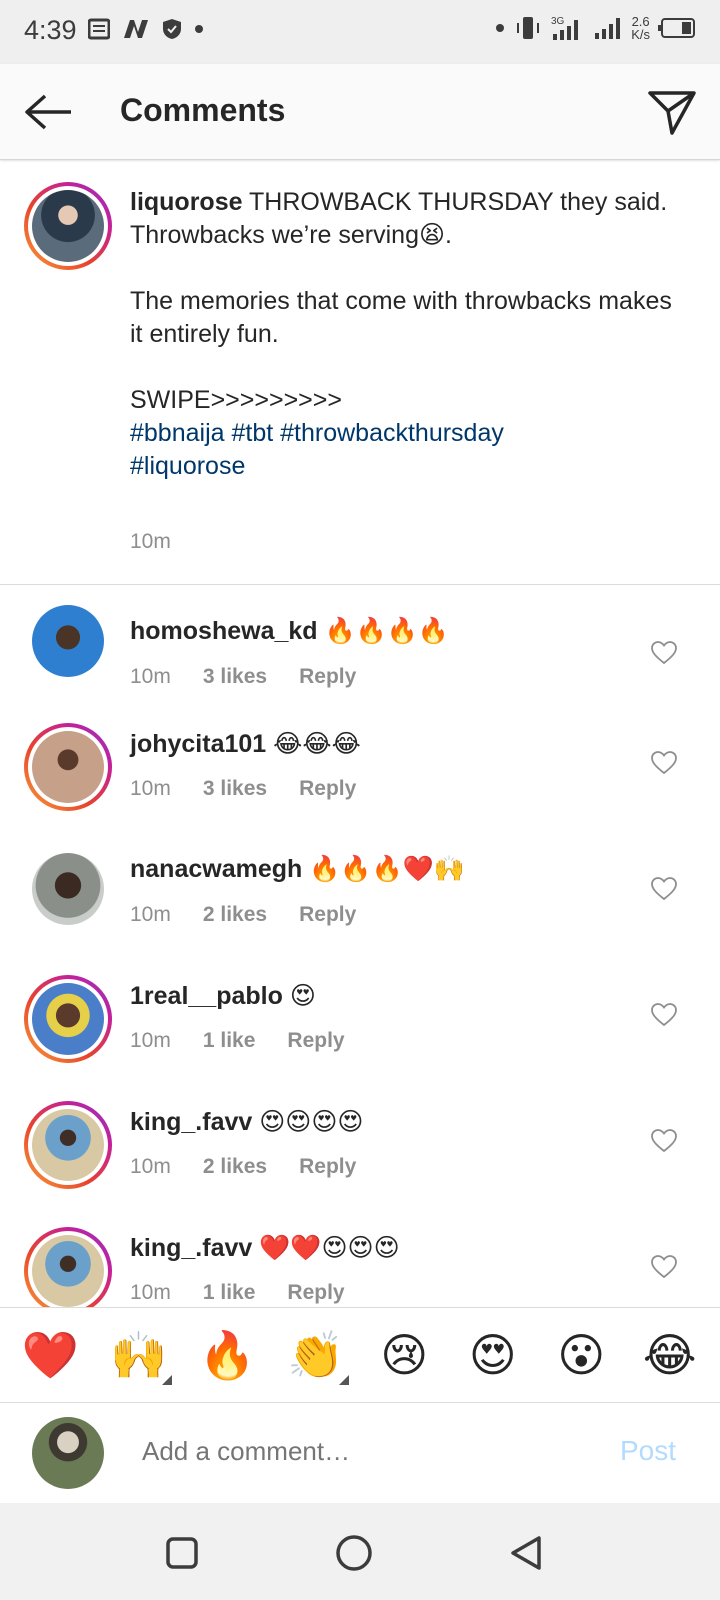  What do you see at coordinates (360, 669) in the screenshot?
I see `comment-row: homoshewa_kd 🔥🔥🔥🔥 10m 3 likes Reply` at bounding box center [360, 669].